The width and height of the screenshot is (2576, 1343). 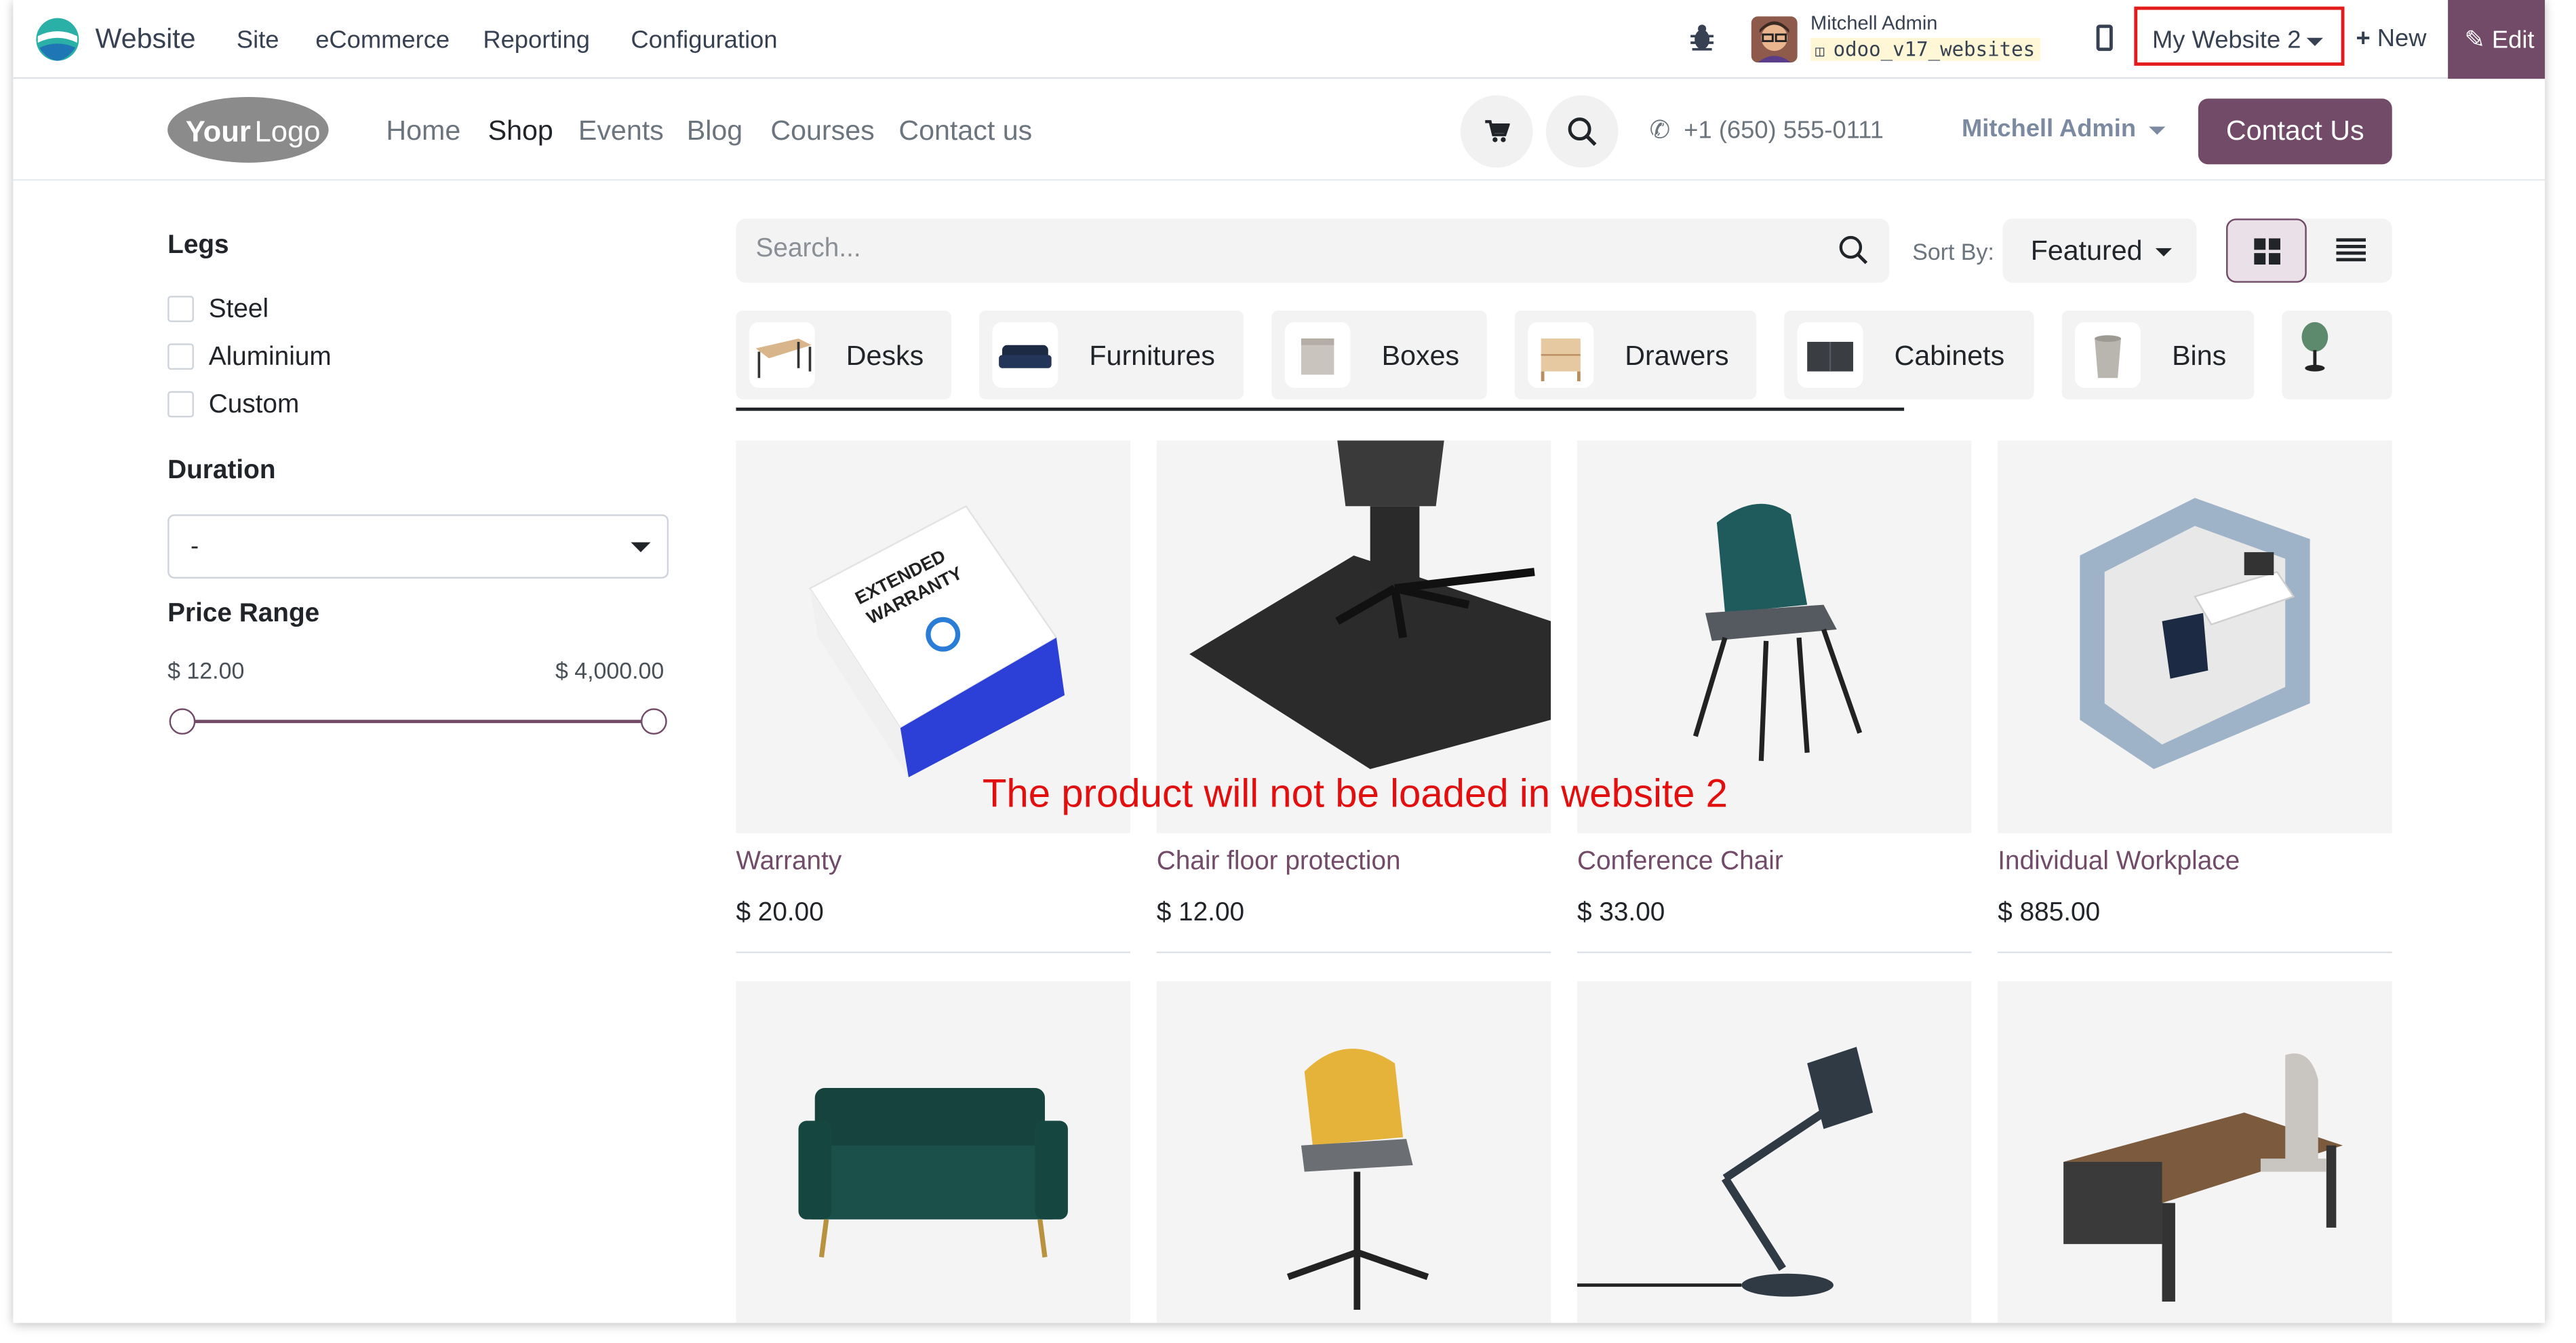 What do you see at coordinates (2199, 356) in the screenshot?
I see `category-label: Bins` at bounding box center [2199, 356].